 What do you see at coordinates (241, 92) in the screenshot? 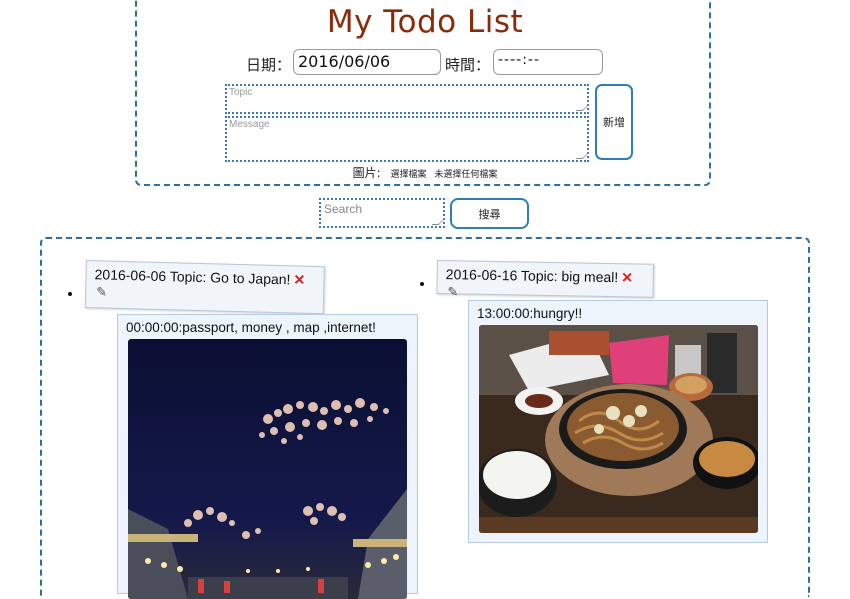
I see `topic-placeholder: Topic` at bounding box center [241, 92].